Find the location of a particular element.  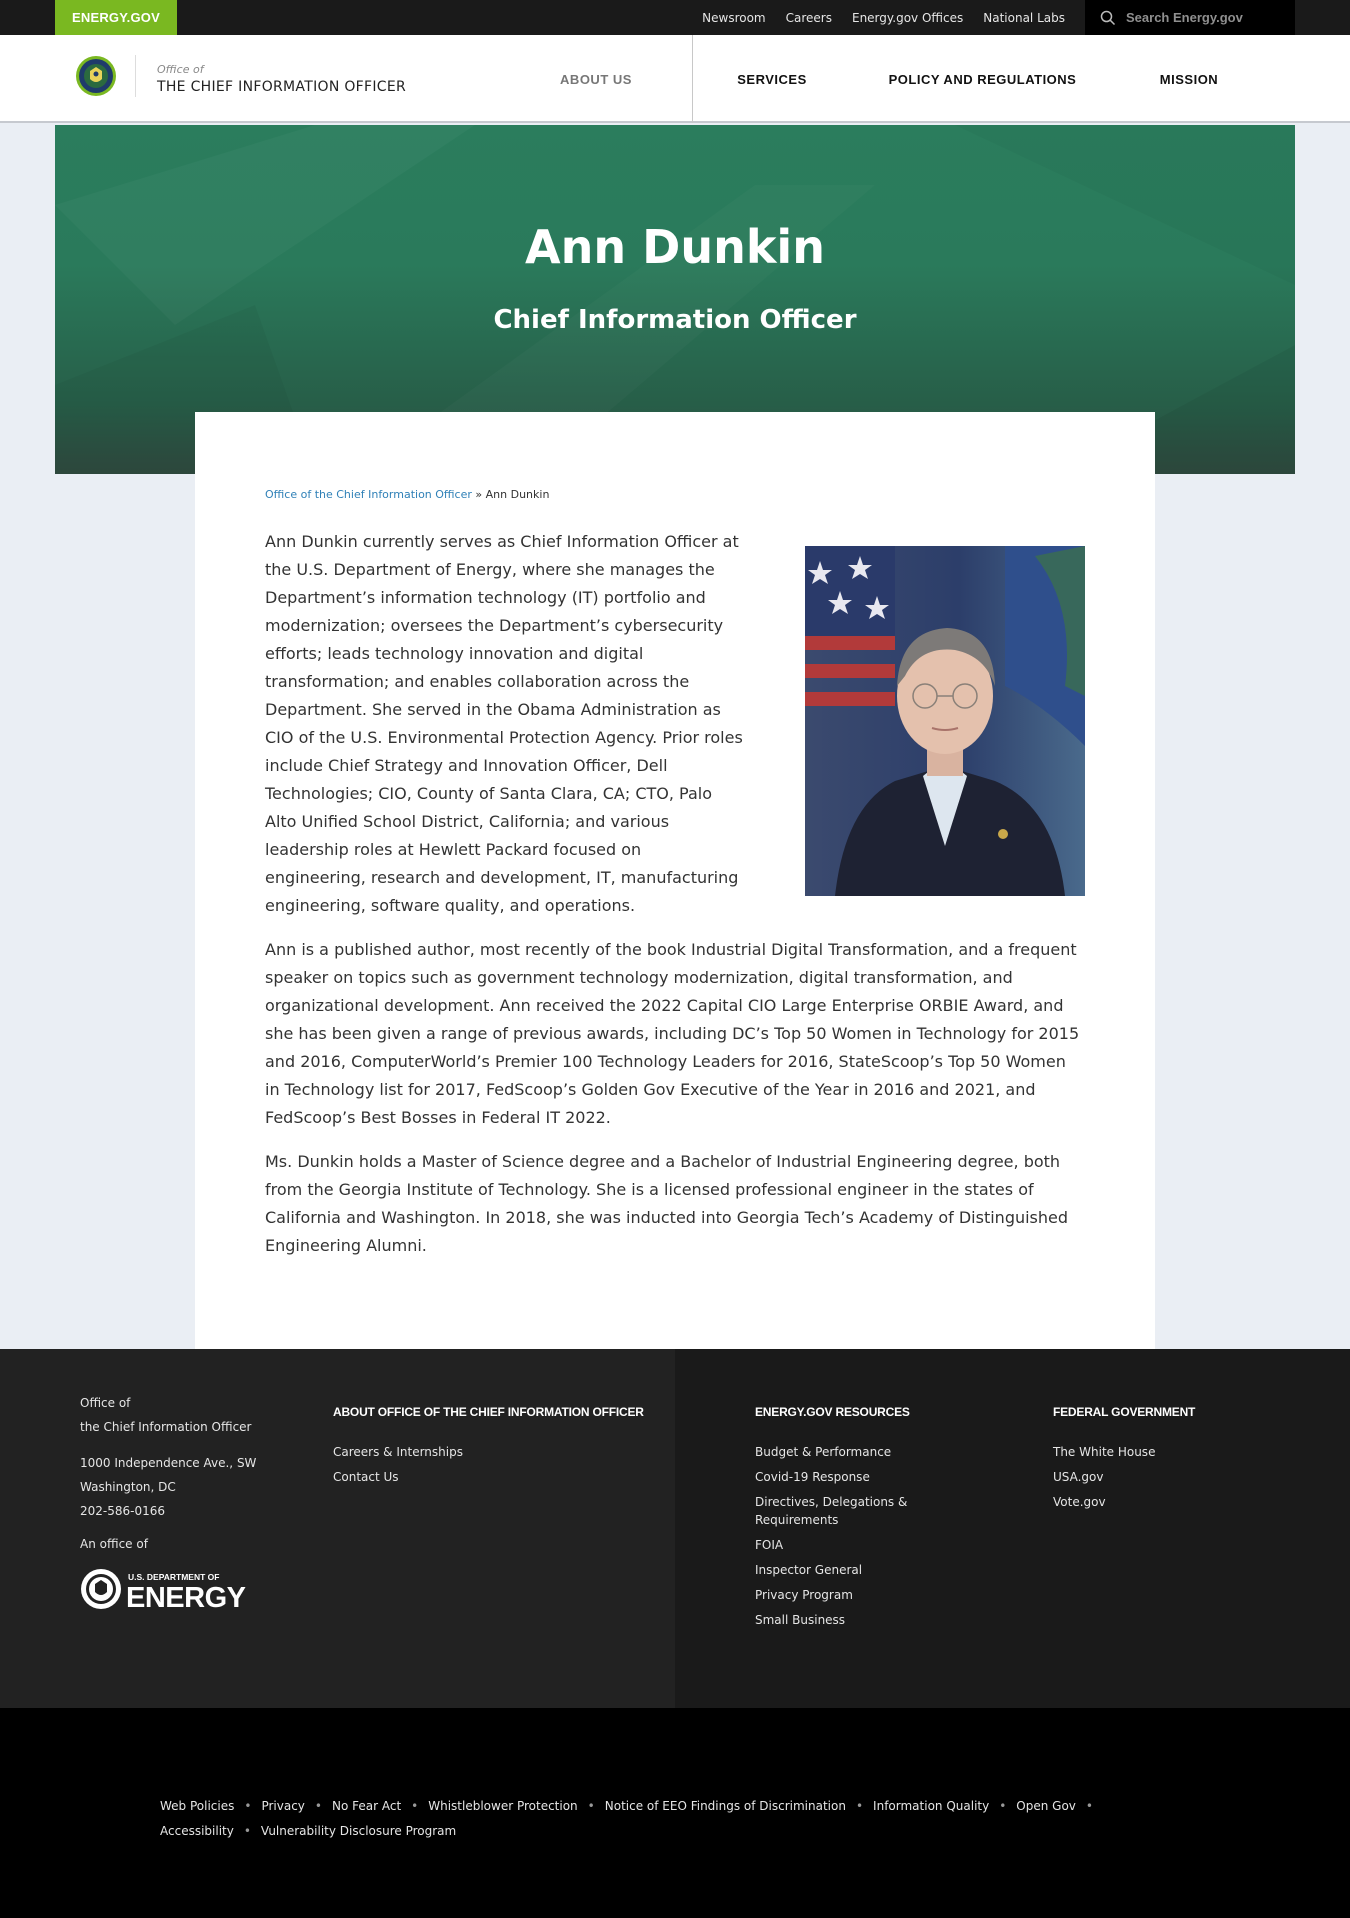

footer-link-contact-us: Contact Us is located at coordinates (488, 1477).